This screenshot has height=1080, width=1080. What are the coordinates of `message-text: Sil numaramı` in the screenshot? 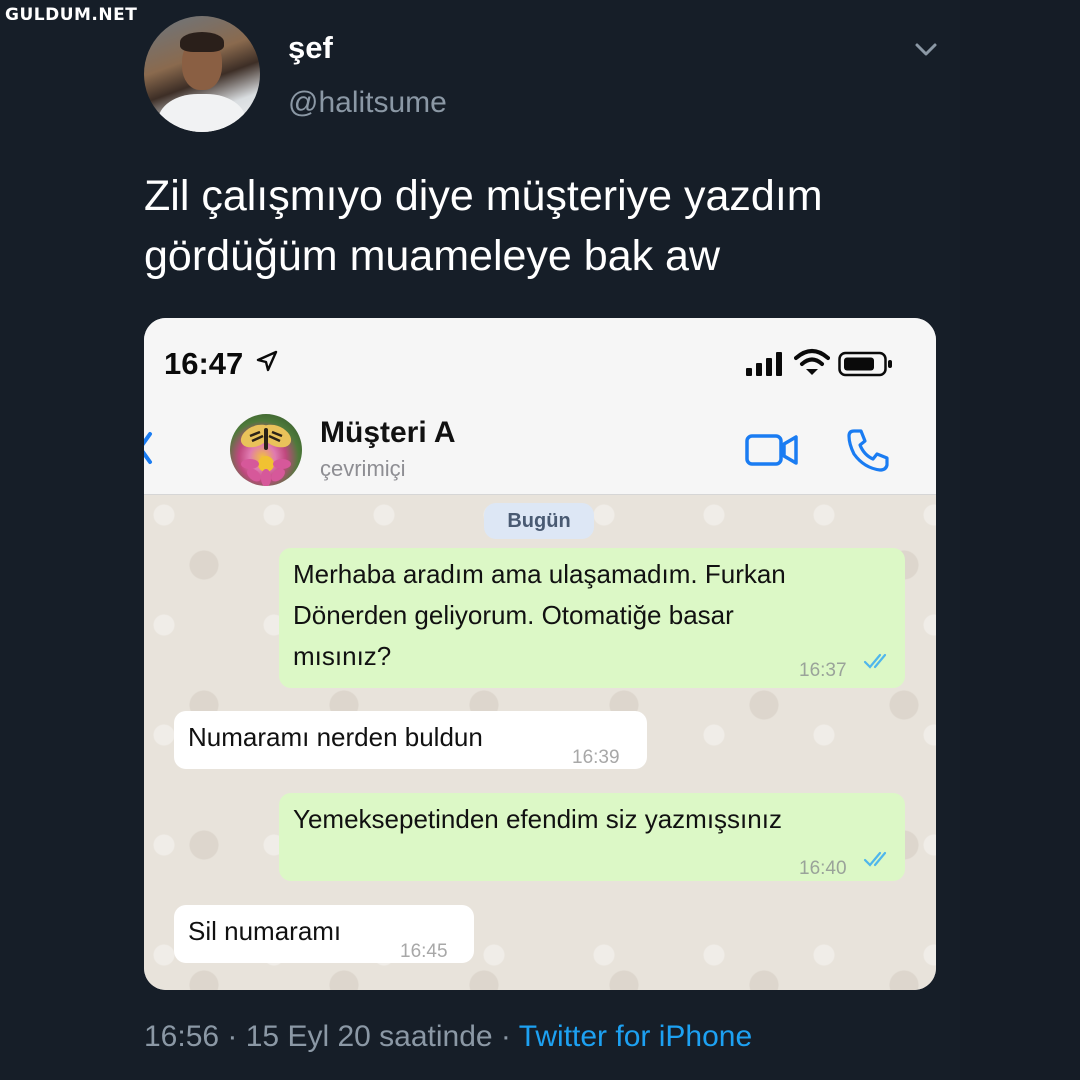 It's located at (265, 931).